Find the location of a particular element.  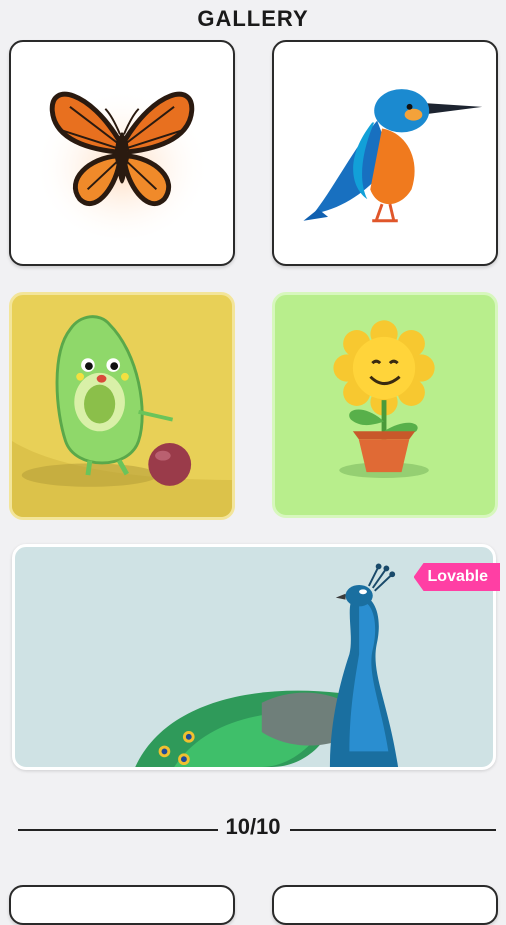

gallery-card-avocado is located at coordinates (122, 406).